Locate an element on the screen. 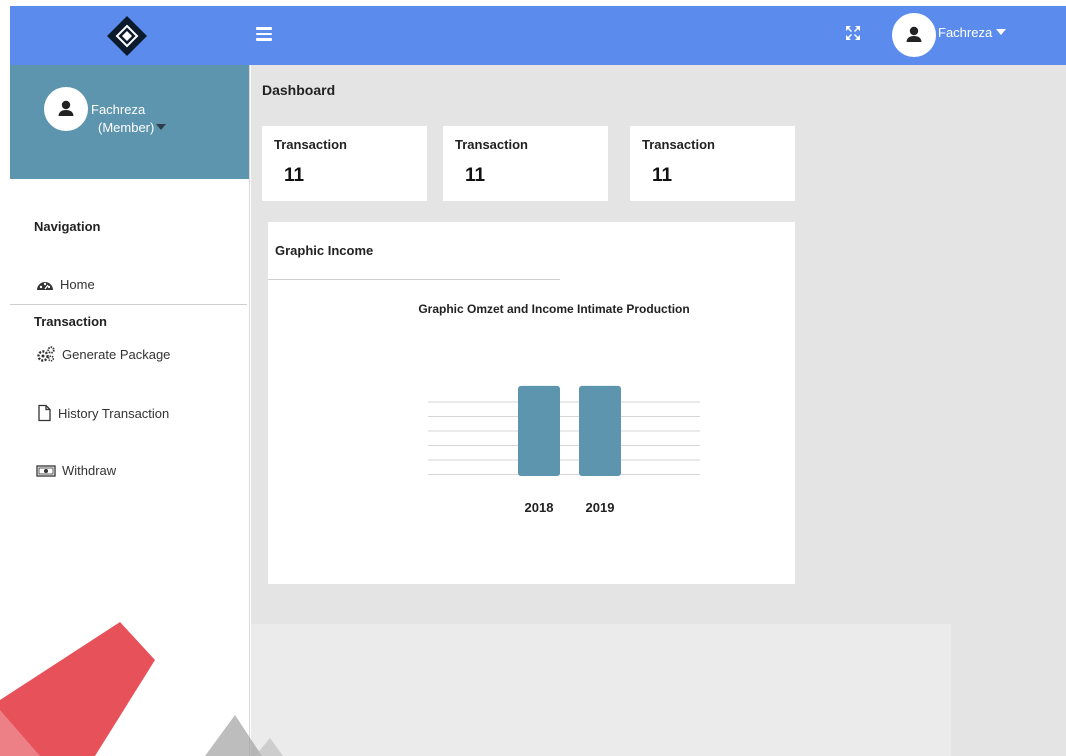 The image size is (1066, 756). transaction-heading: Transaction is located at coordinates (70, 321).